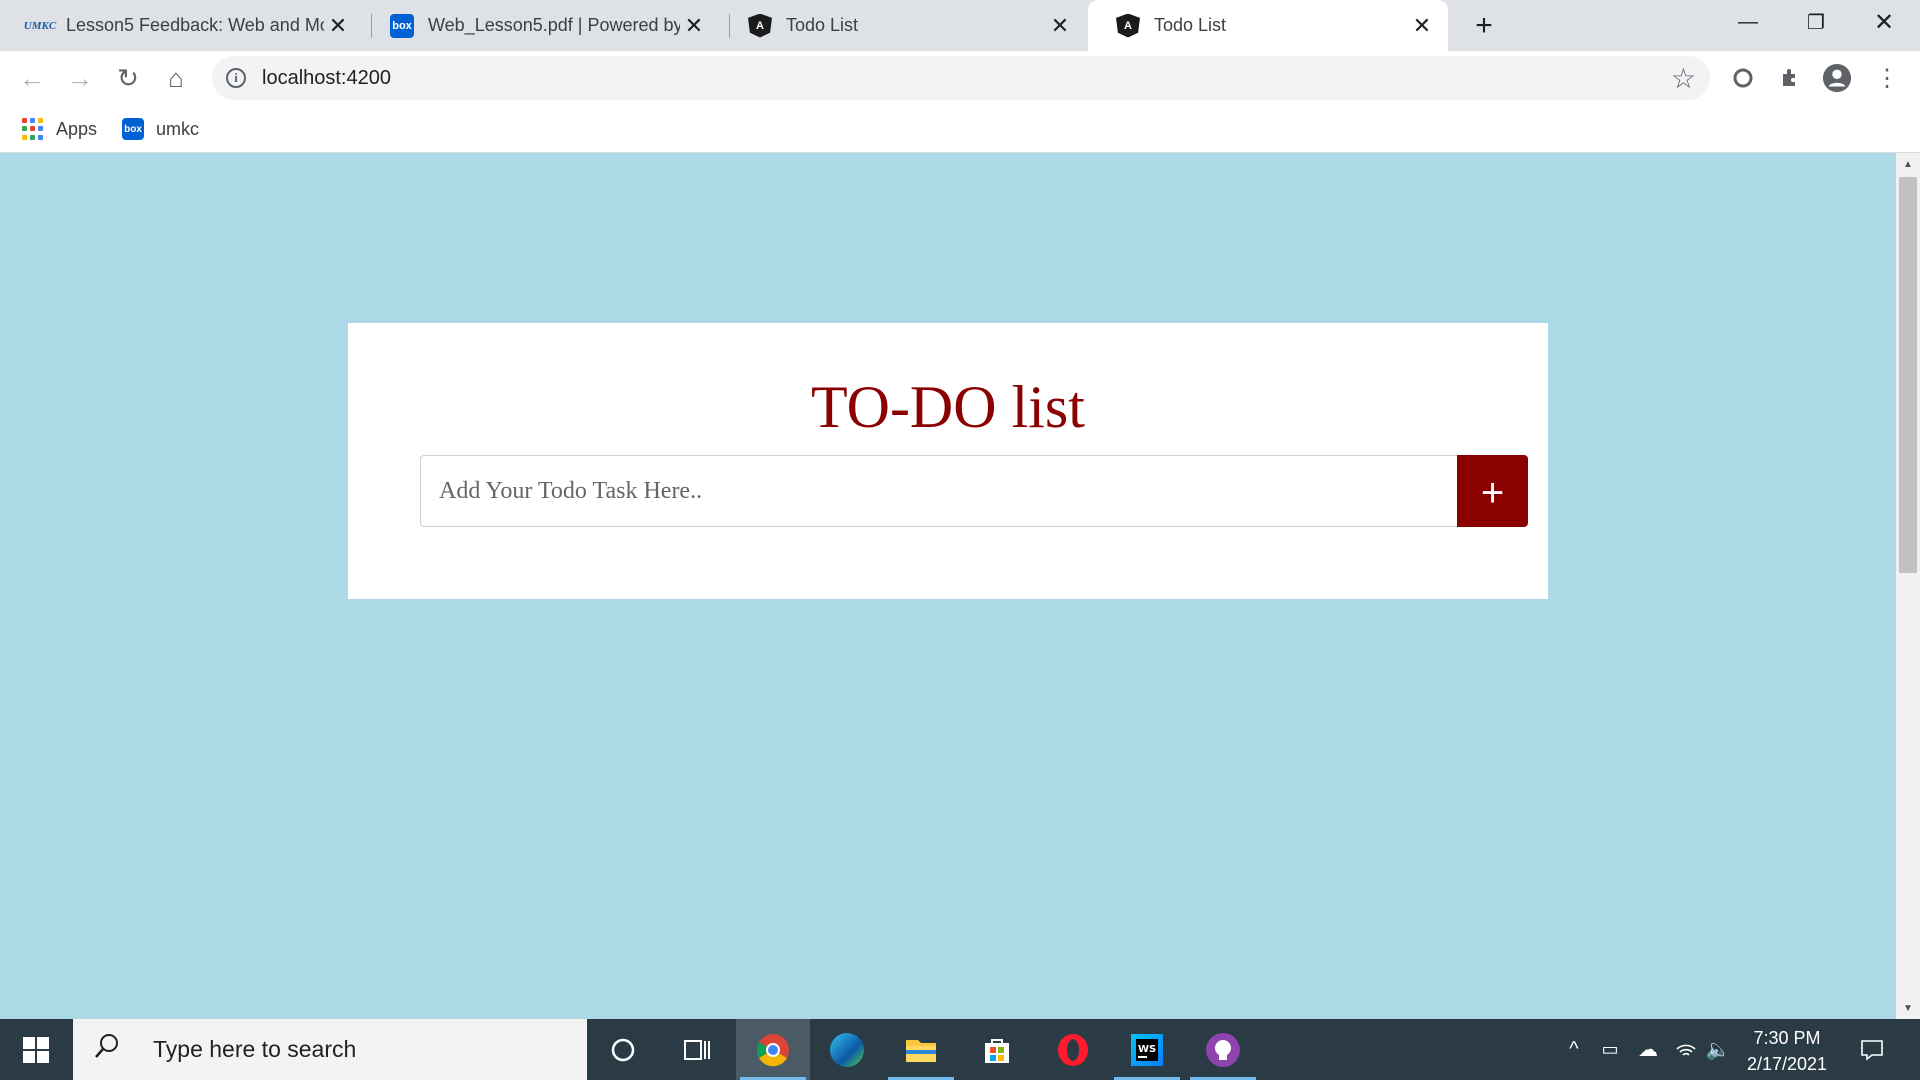  I want to click on search-placeholder: Type here to search, so click(255, 1049).